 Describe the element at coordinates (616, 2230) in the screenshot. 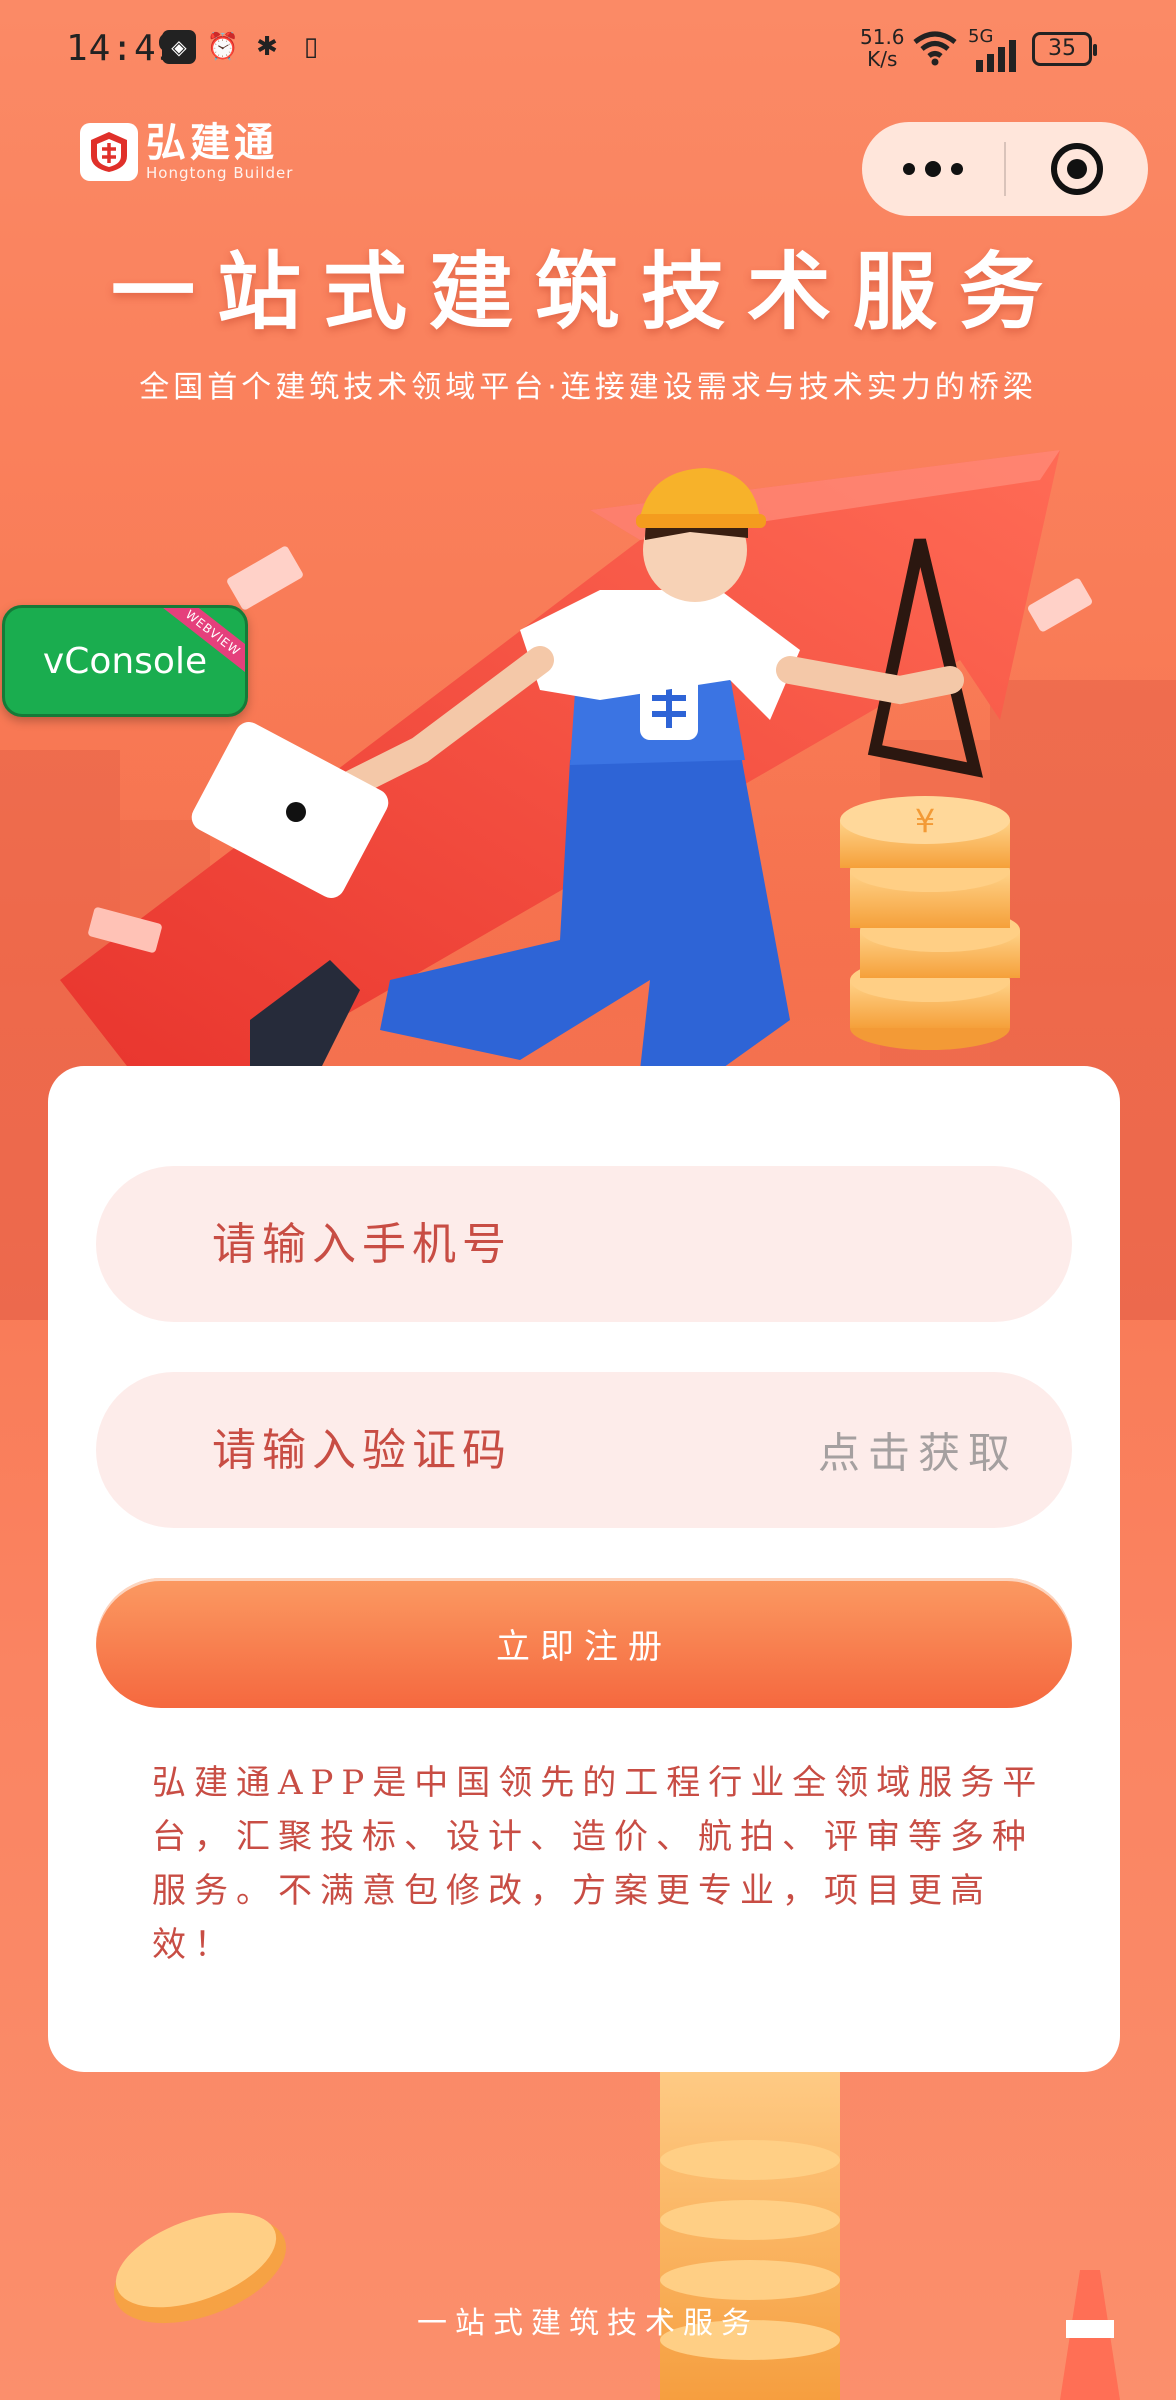

I see `bottom-coins-decoration` at that location.